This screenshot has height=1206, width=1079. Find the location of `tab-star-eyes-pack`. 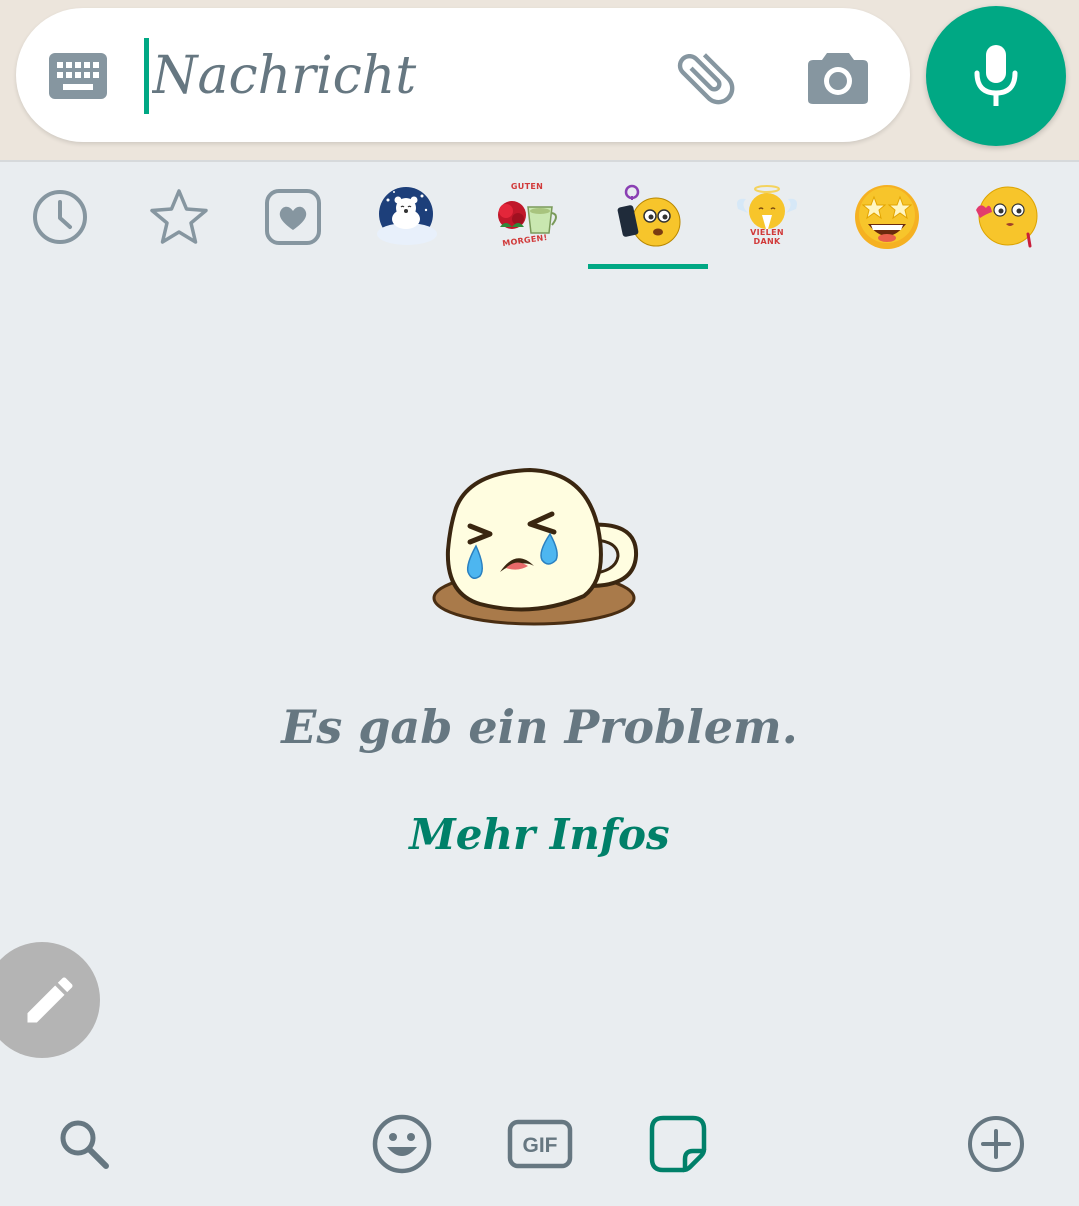

tab-star-eyes-pack is located at coordinates (887, 217).